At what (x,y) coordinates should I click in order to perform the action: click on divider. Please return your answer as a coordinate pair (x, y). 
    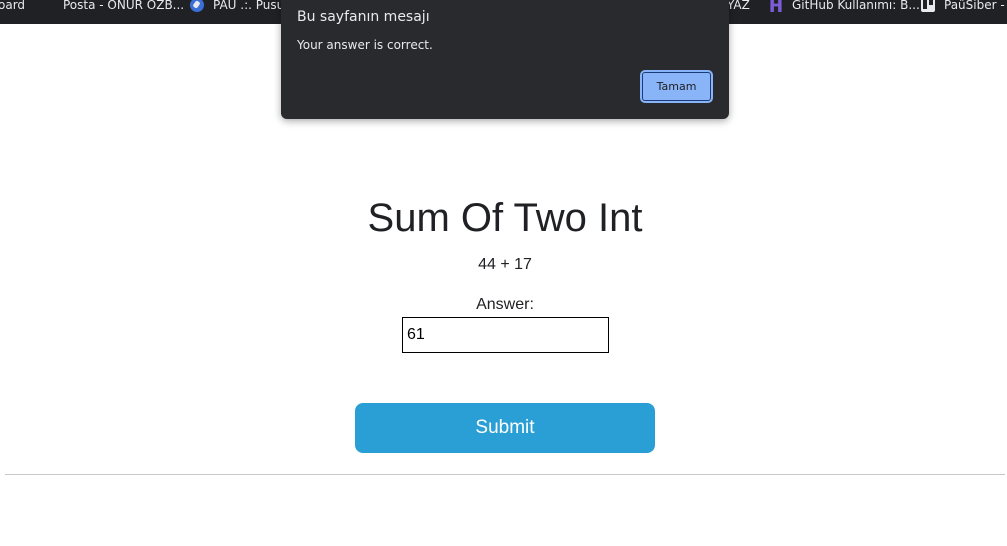
    Looking at the image, I should click on (505, 474).